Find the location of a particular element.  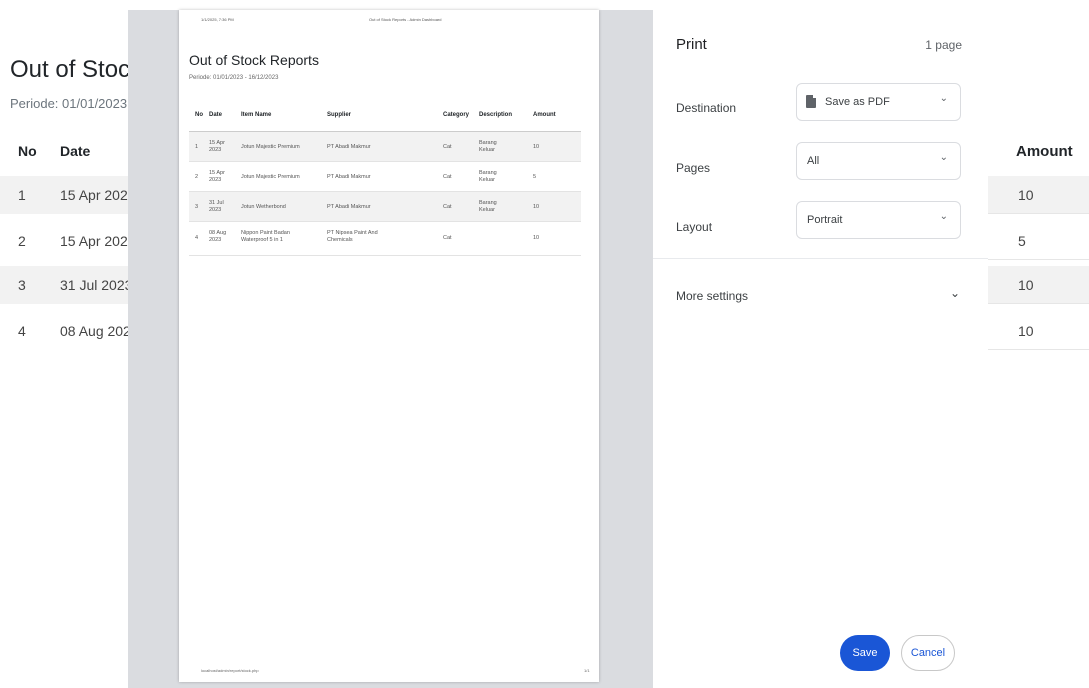

preview-header-category: Category is located at coordinates (456, 115).